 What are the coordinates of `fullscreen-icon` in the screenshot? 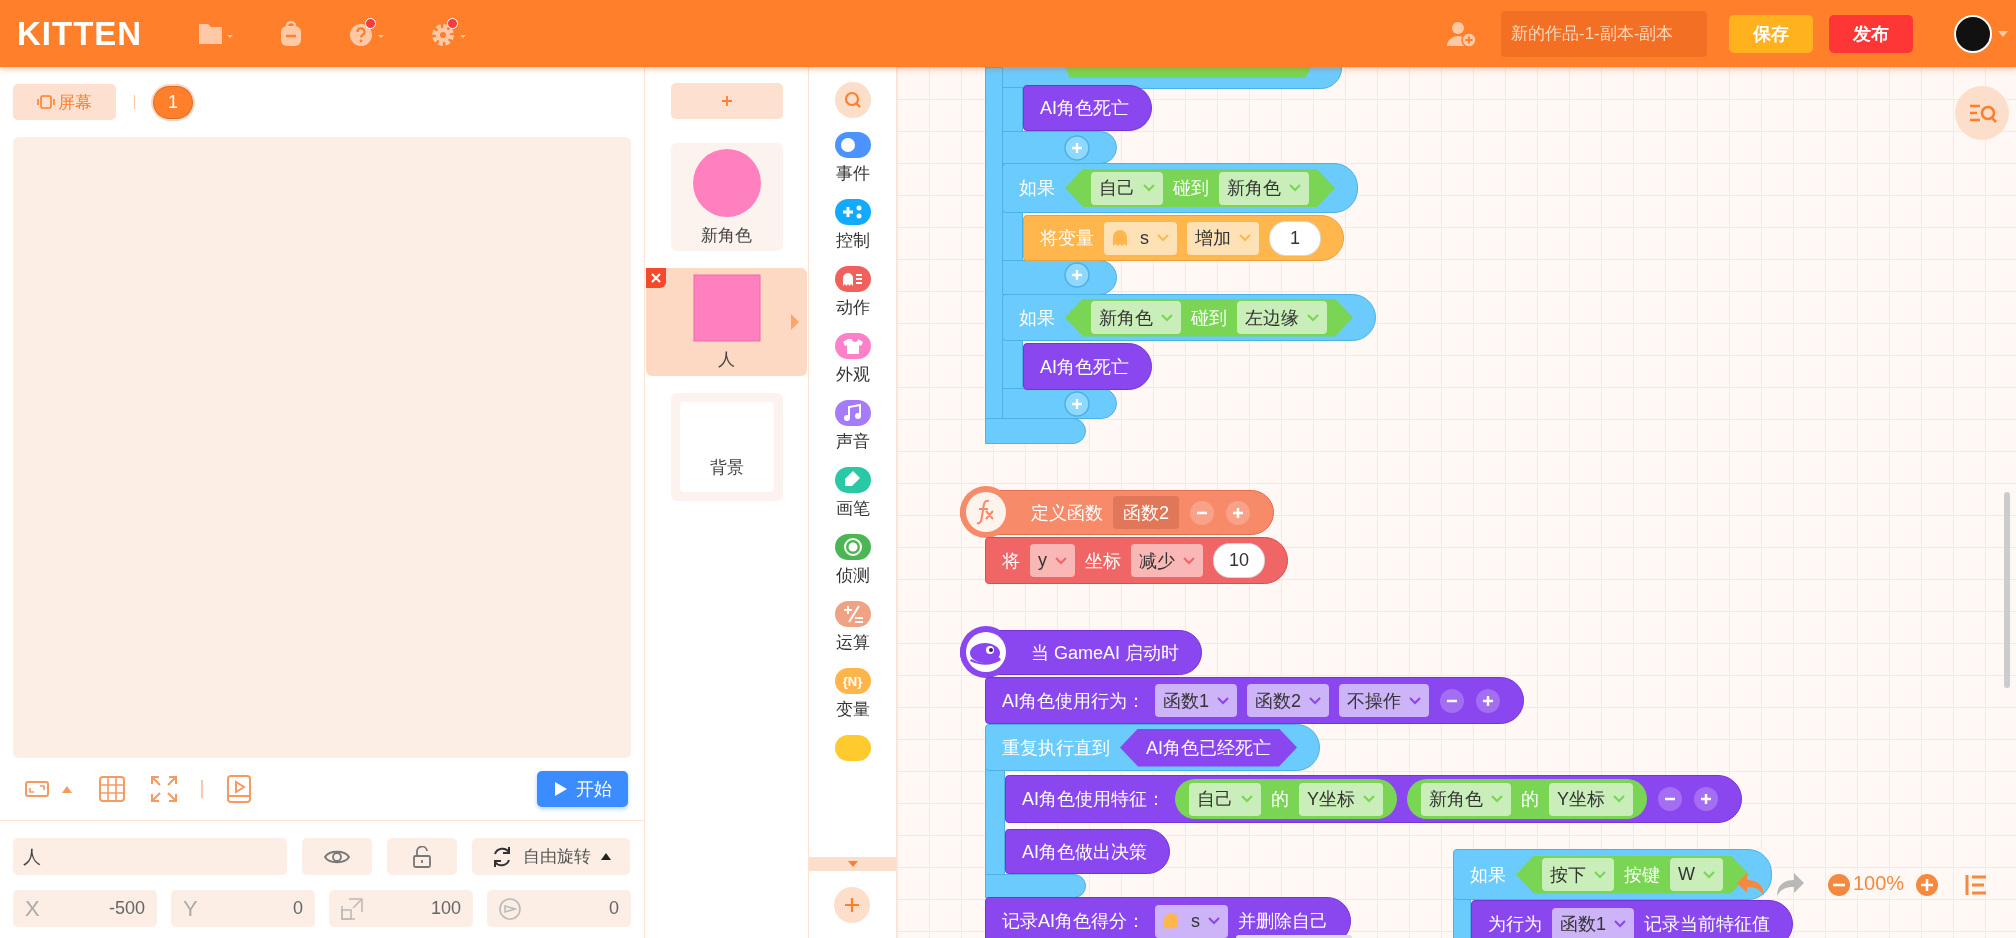 It's located at (164, 789).